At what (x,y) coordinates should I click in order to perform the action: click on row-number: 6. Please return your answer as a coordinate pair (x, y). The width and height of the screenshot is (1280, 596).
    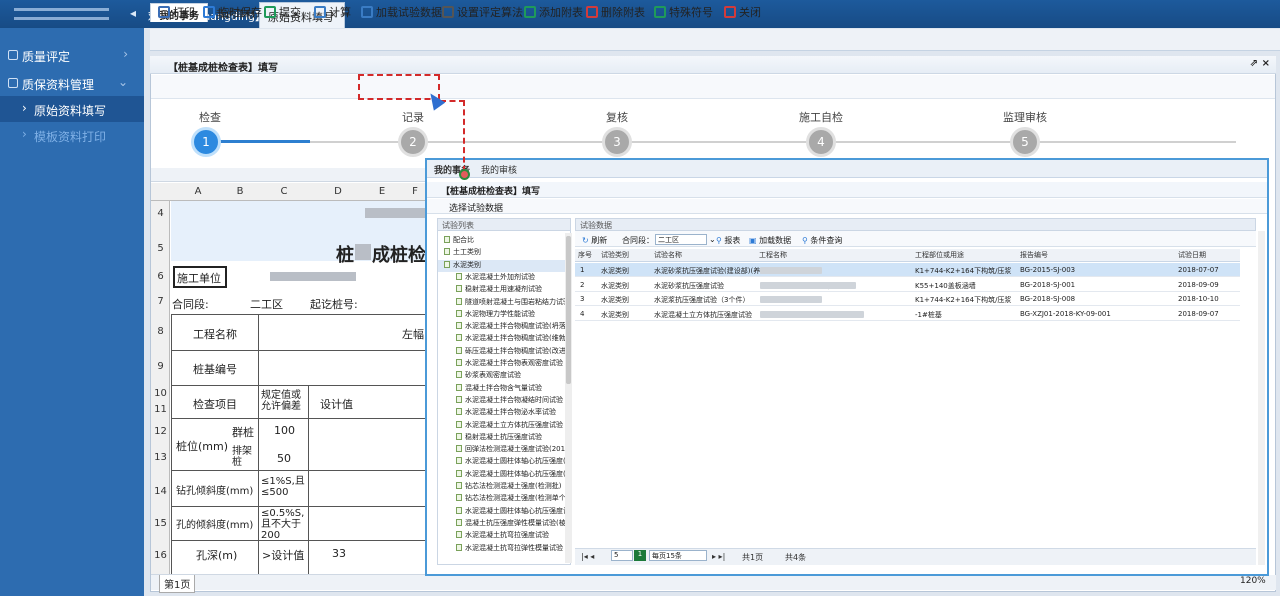
    Looking at the image, I should click on (160, 276).